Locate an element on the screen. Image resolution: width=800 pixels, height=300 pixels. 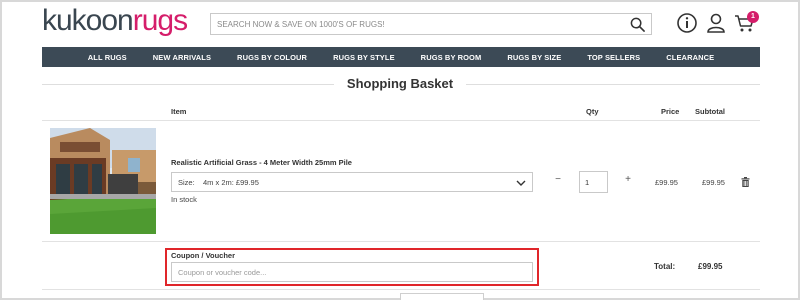
row-divider is located at coordinates (401, 241).